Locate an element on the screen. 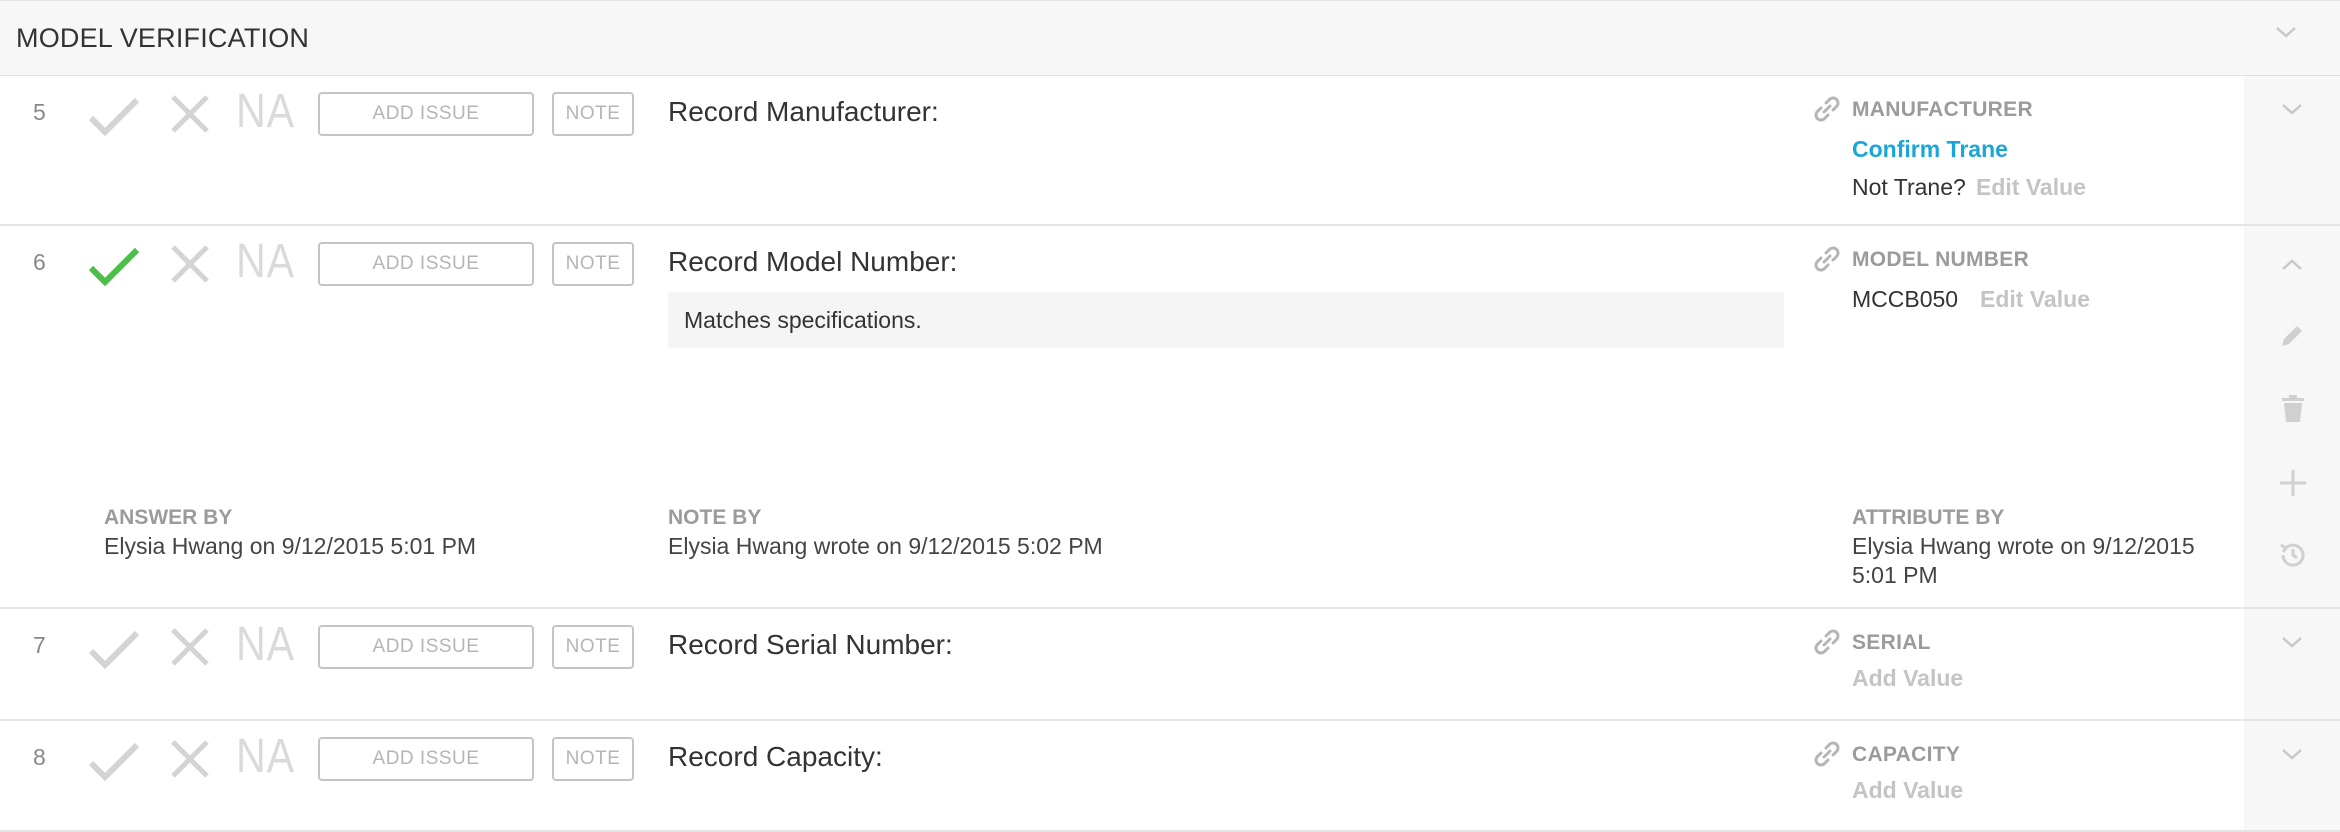 The image size is (2340, 832). note-by-text: Elysia Hwang wrote on 9/12/2015 5:02 PM is located at coordinates (885, 546).